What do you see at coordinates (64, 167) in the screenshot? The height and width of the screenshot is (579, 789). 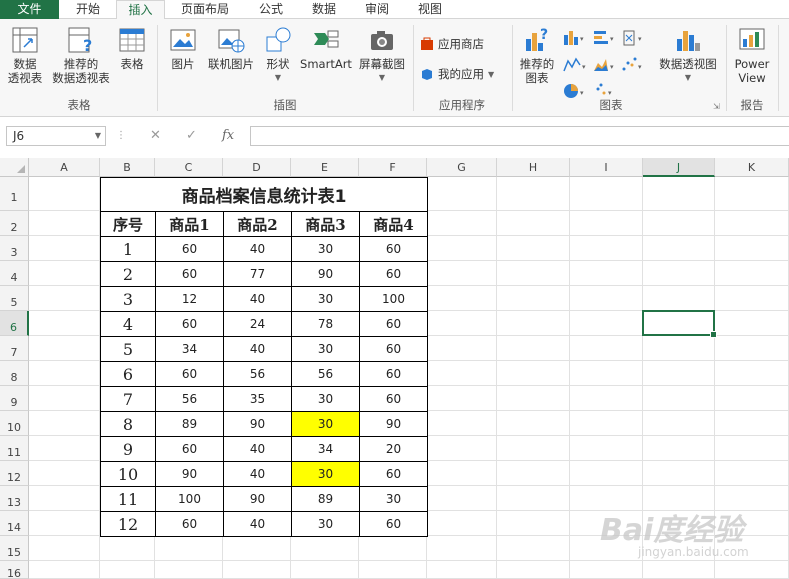 I see `column-header-a: A` at bounding box center [64, 167].